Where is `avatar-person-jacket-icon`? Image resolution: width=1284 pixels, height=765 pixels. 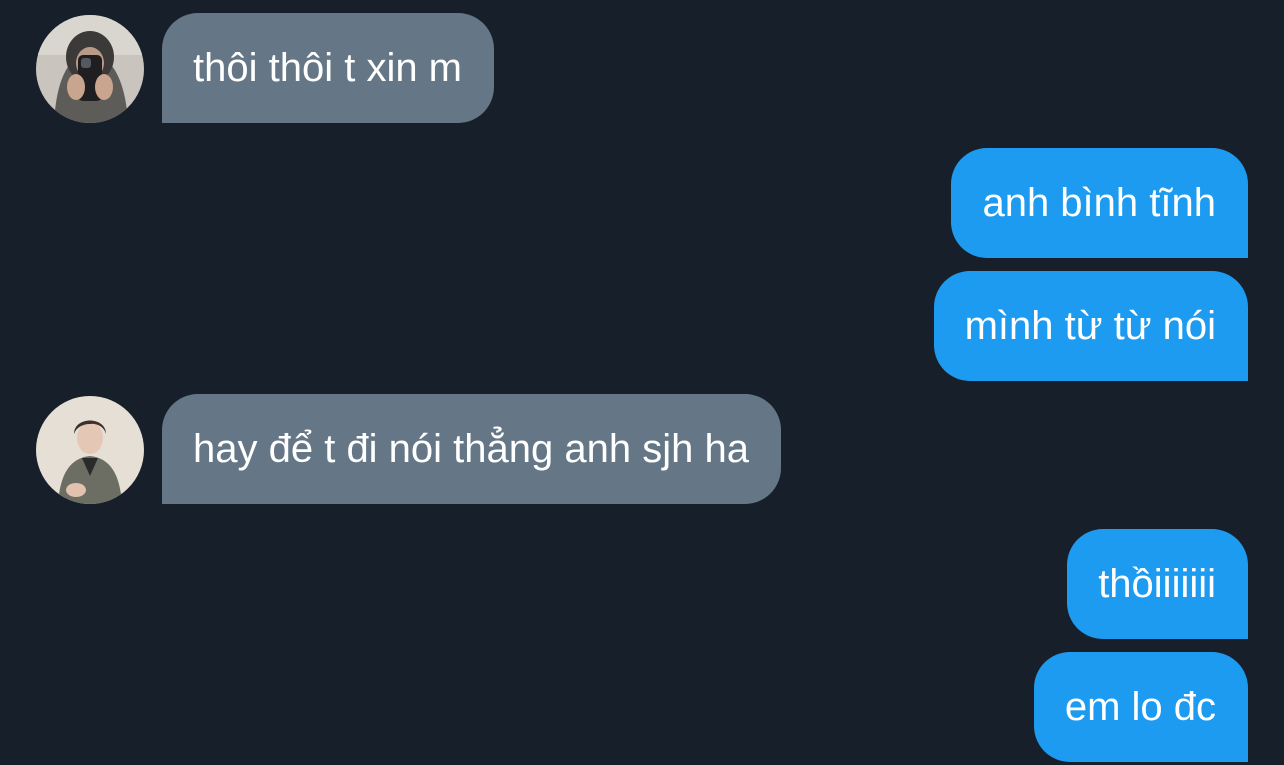 avatar-person-jacket-icon is located at coordinates (90, 450).